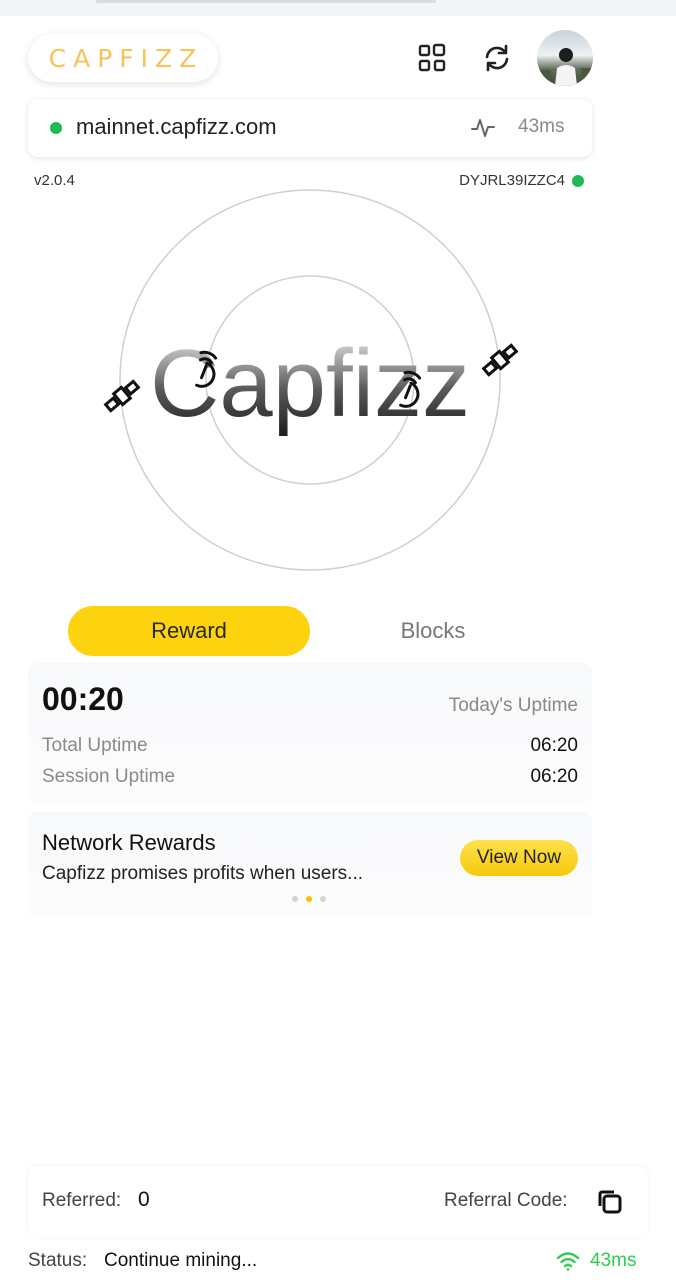  I want to click on carousel-dots, so click(309, 899).